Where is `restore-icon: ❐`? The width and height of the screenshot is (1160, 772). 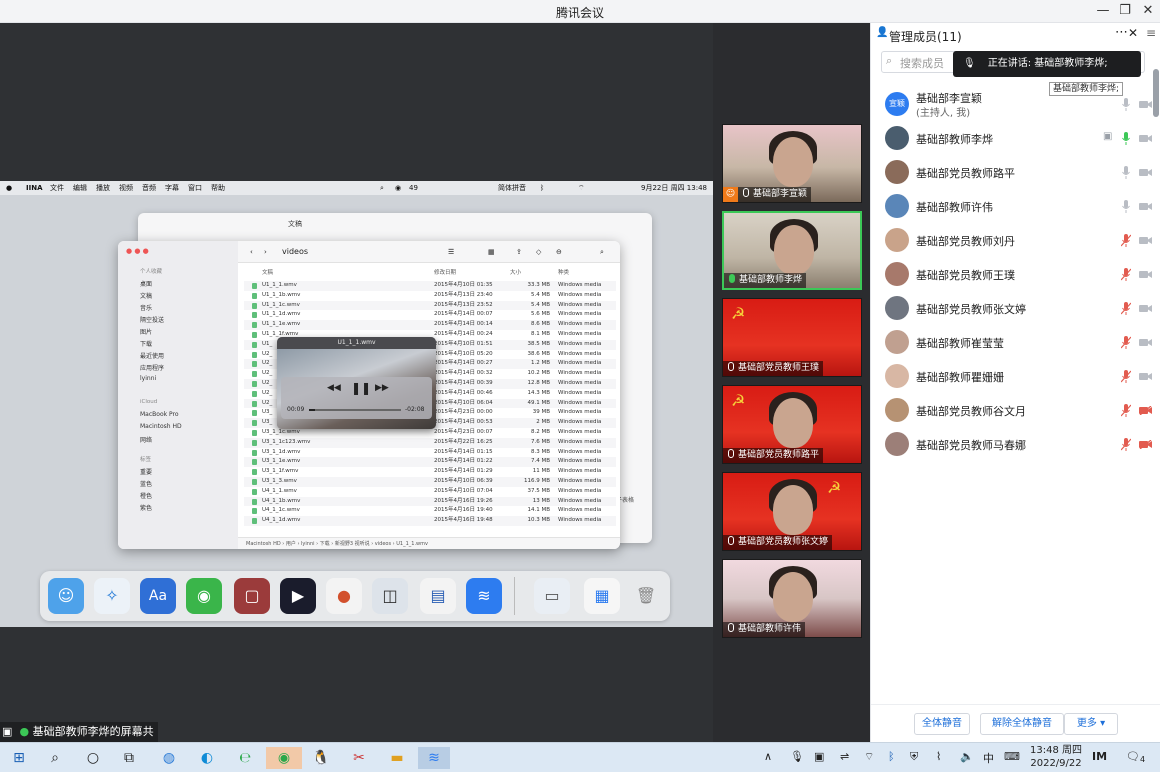 restore-icon: ❐ is located at coordinates (1125, 11).